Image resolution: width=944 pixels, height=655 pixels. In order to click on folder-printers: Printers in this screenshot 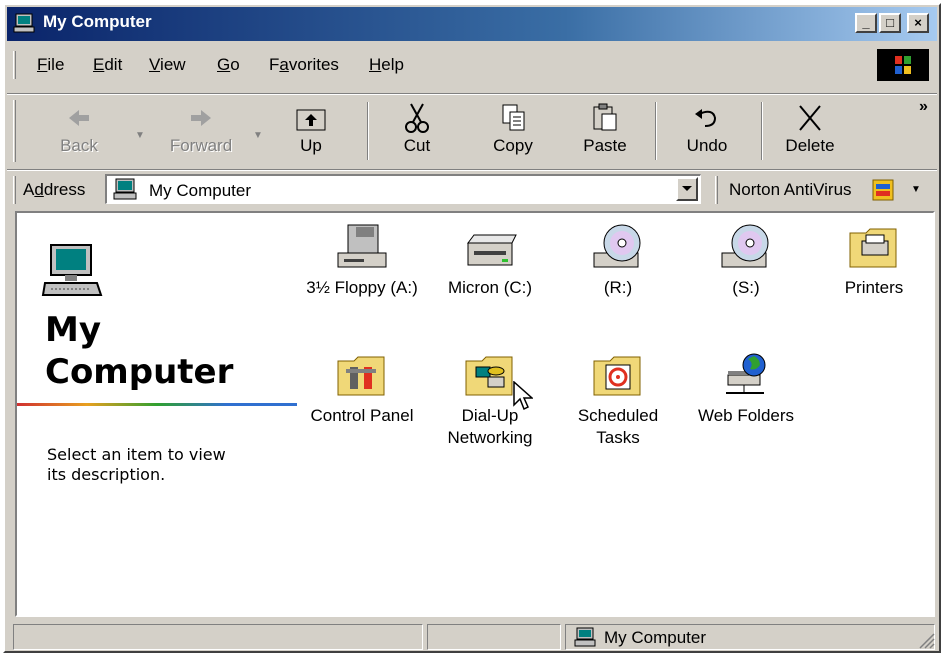, I will do `click(874, 261)`.